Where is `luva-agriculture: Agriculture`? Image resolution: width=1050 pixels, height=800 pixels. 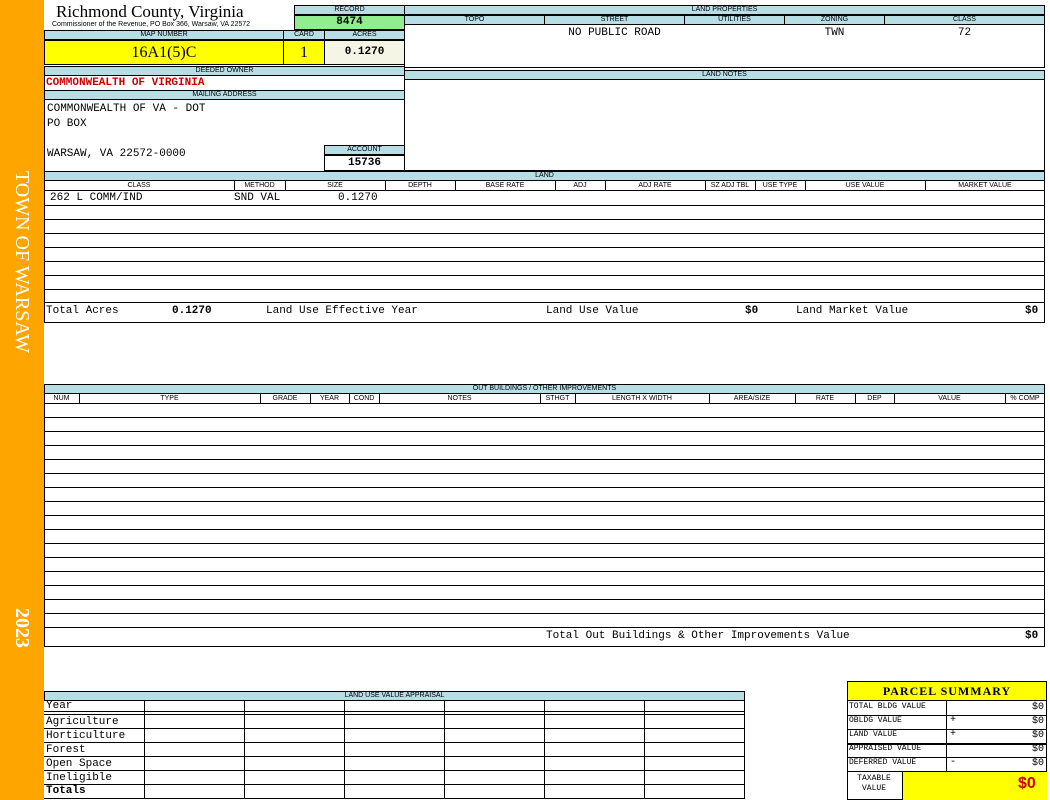
luva-agriculture: Agriculture is located at coordinates (82, 722).